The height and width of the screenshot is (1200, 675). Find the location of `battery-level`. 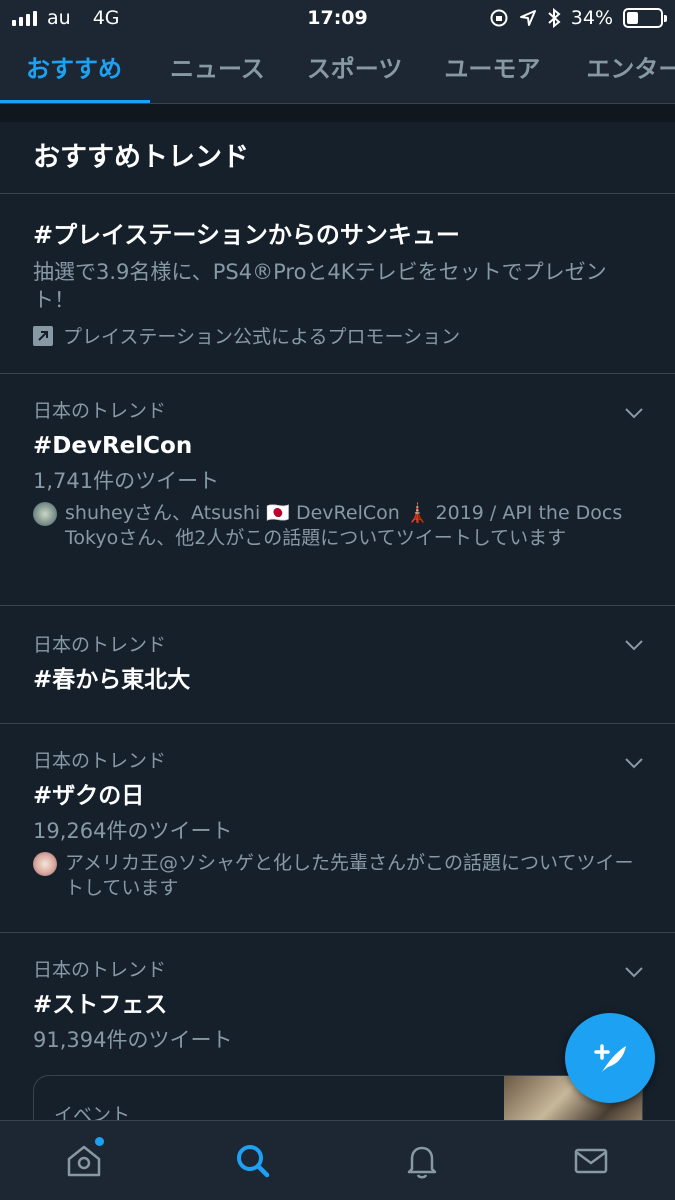

battery-level is located at coordinates (632, 18).